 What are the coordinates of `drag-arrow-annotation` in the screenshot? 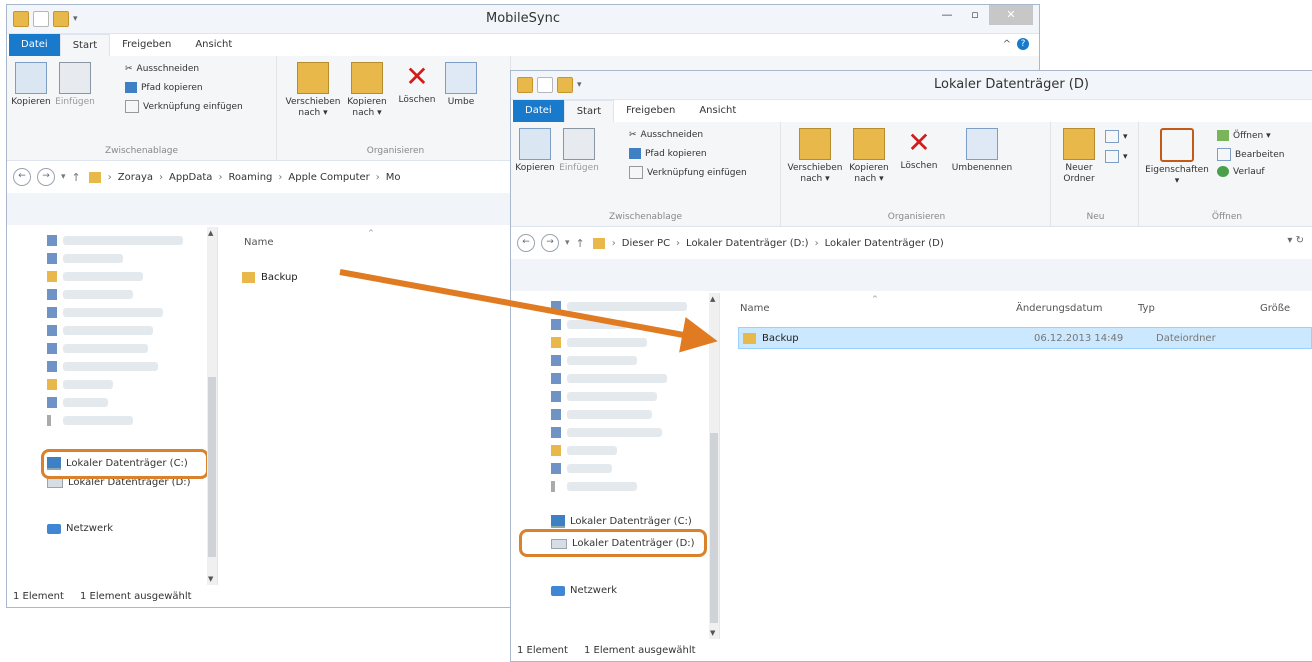 It's located at (528, 311).